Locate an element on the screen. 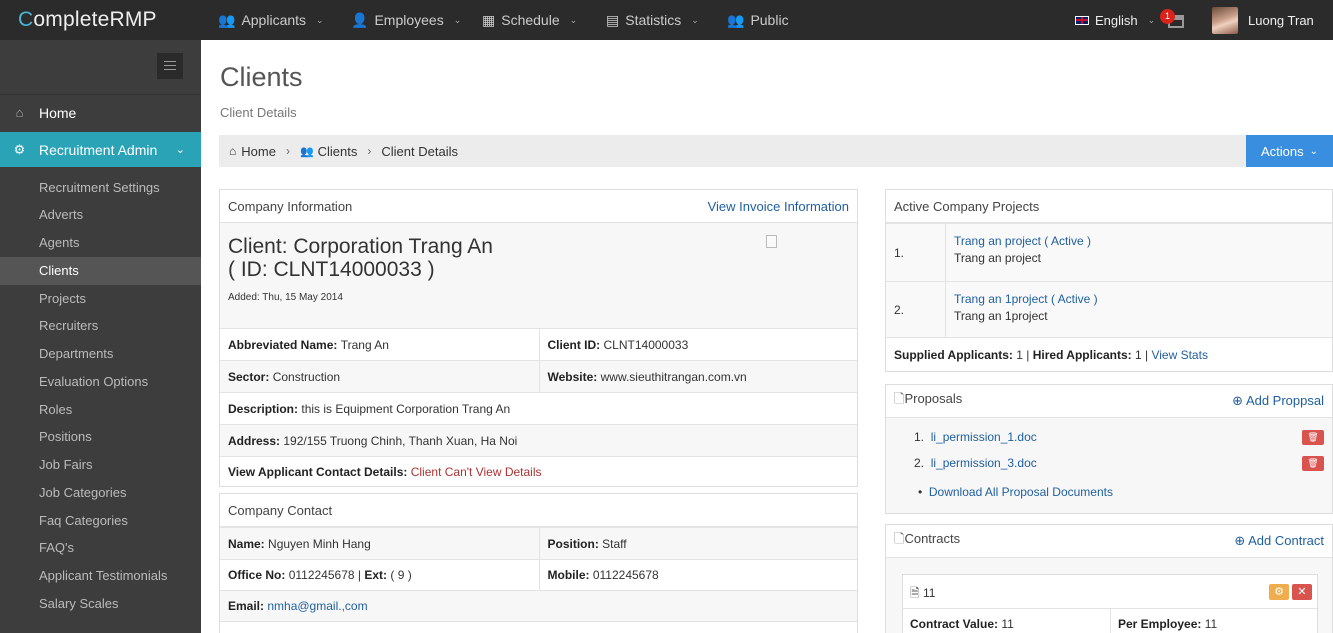 The width and height of the screenshot is (1333, 633). sidebar-item-adverts: Adverts is located at coordinates (100, 215).